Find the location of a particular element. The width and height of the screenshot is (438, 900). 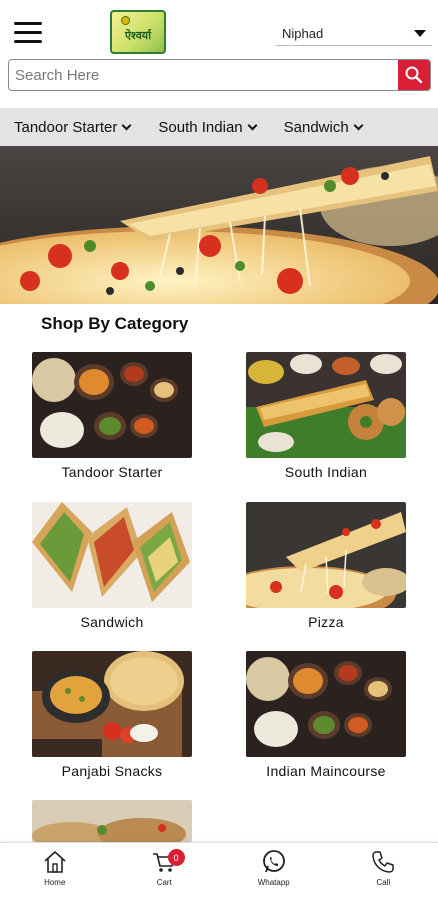

search-input is located at coordinates (203, 75).